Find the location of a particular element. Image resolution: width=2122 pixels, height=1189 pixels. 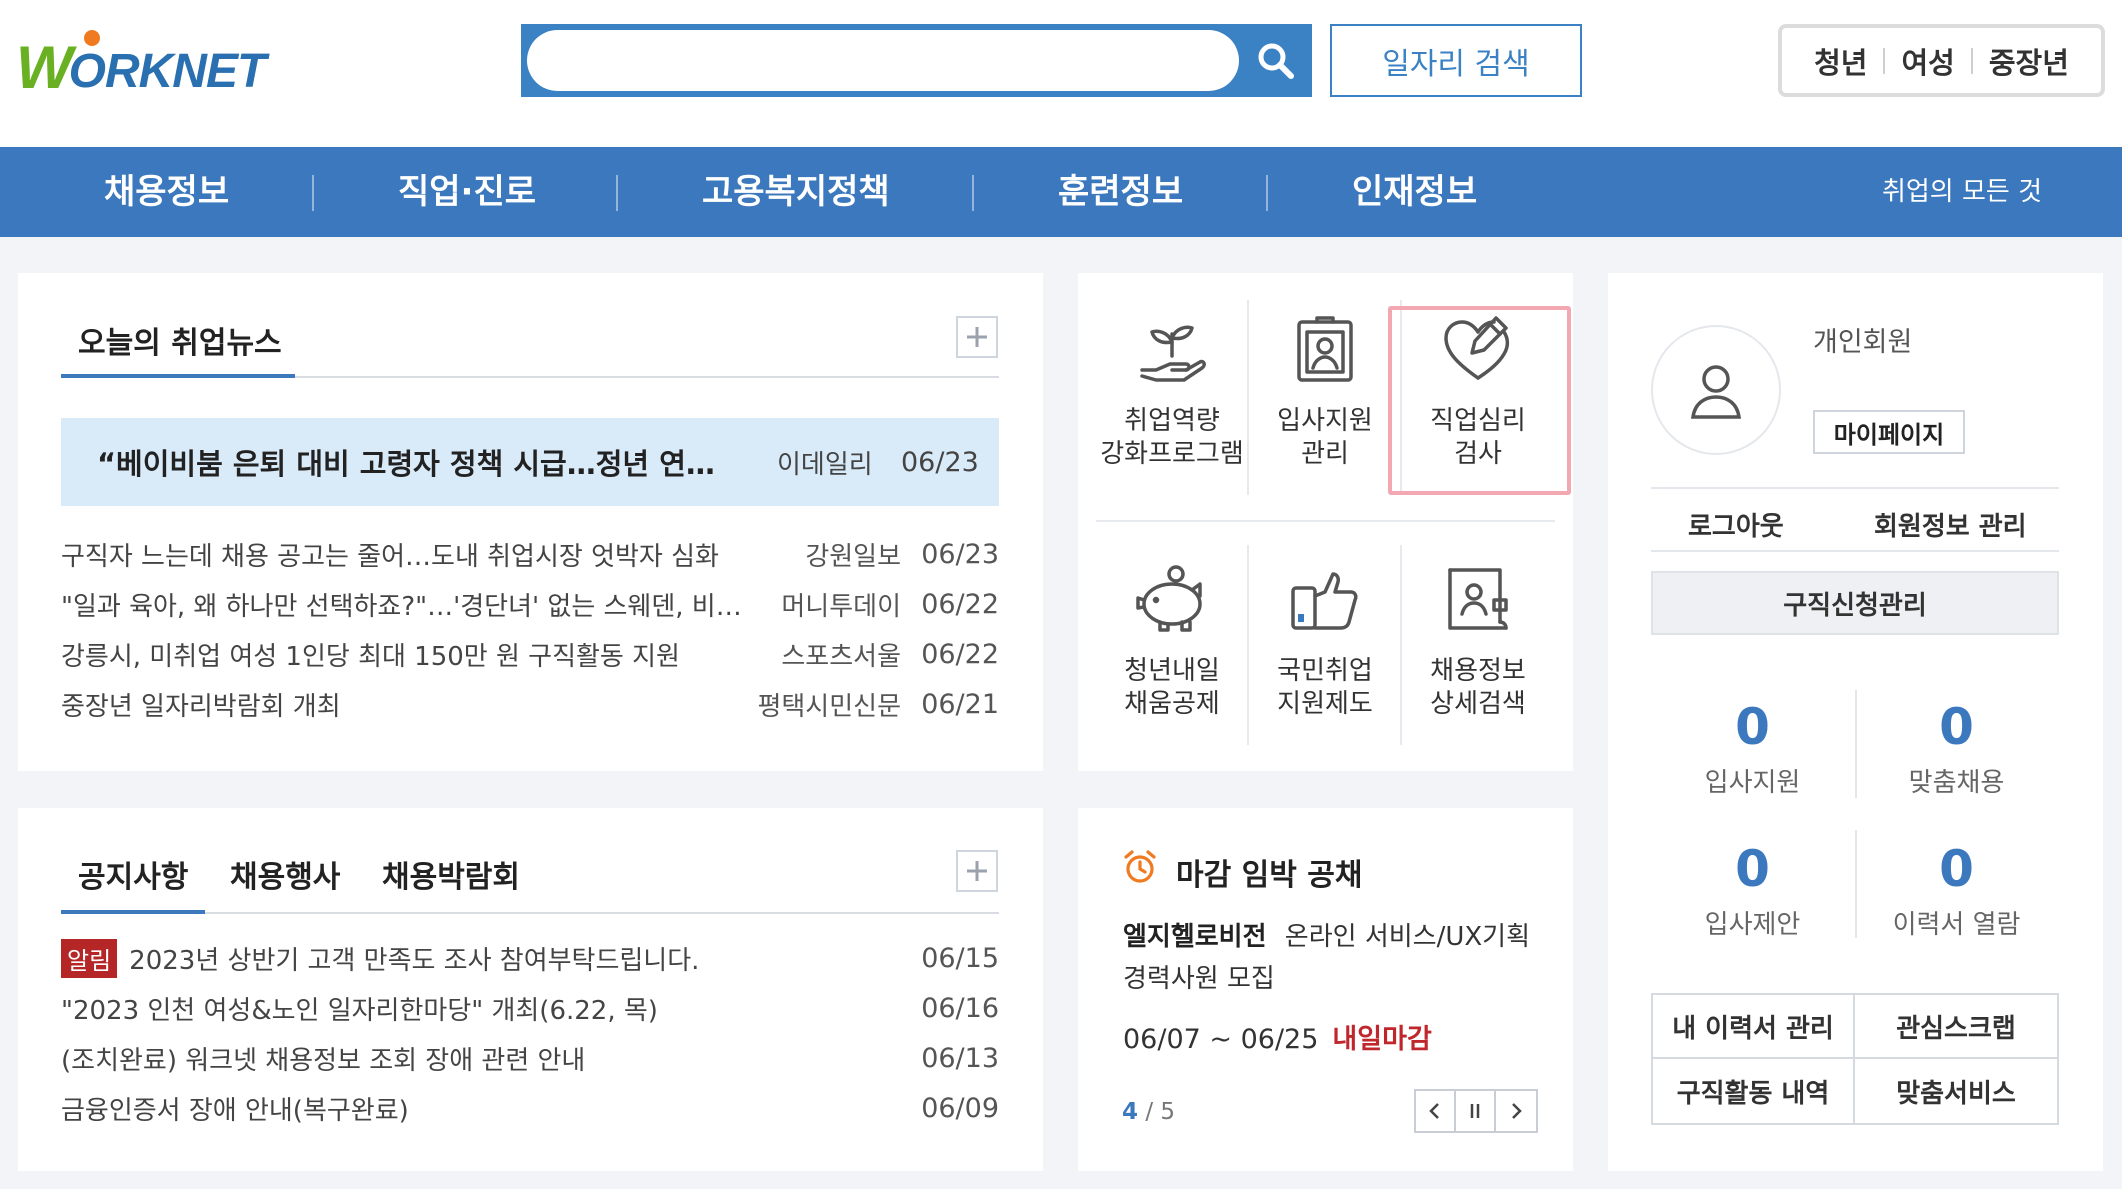

id-card-icon is located at coordinates (1325, 350).